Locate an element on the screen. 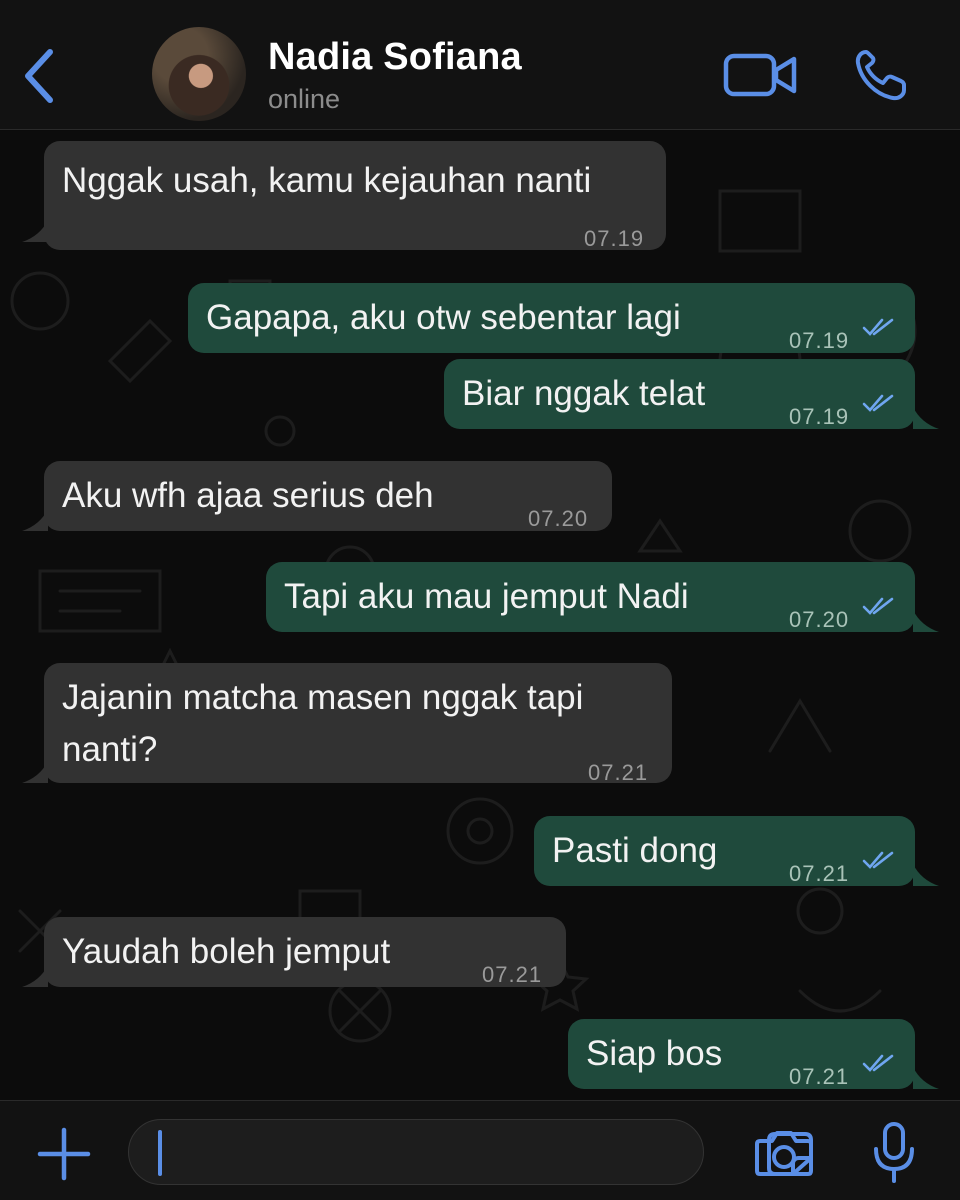 The width and height of the screenshot is (960, 1200). microphone-icon is located at coordinates (894, 1153).